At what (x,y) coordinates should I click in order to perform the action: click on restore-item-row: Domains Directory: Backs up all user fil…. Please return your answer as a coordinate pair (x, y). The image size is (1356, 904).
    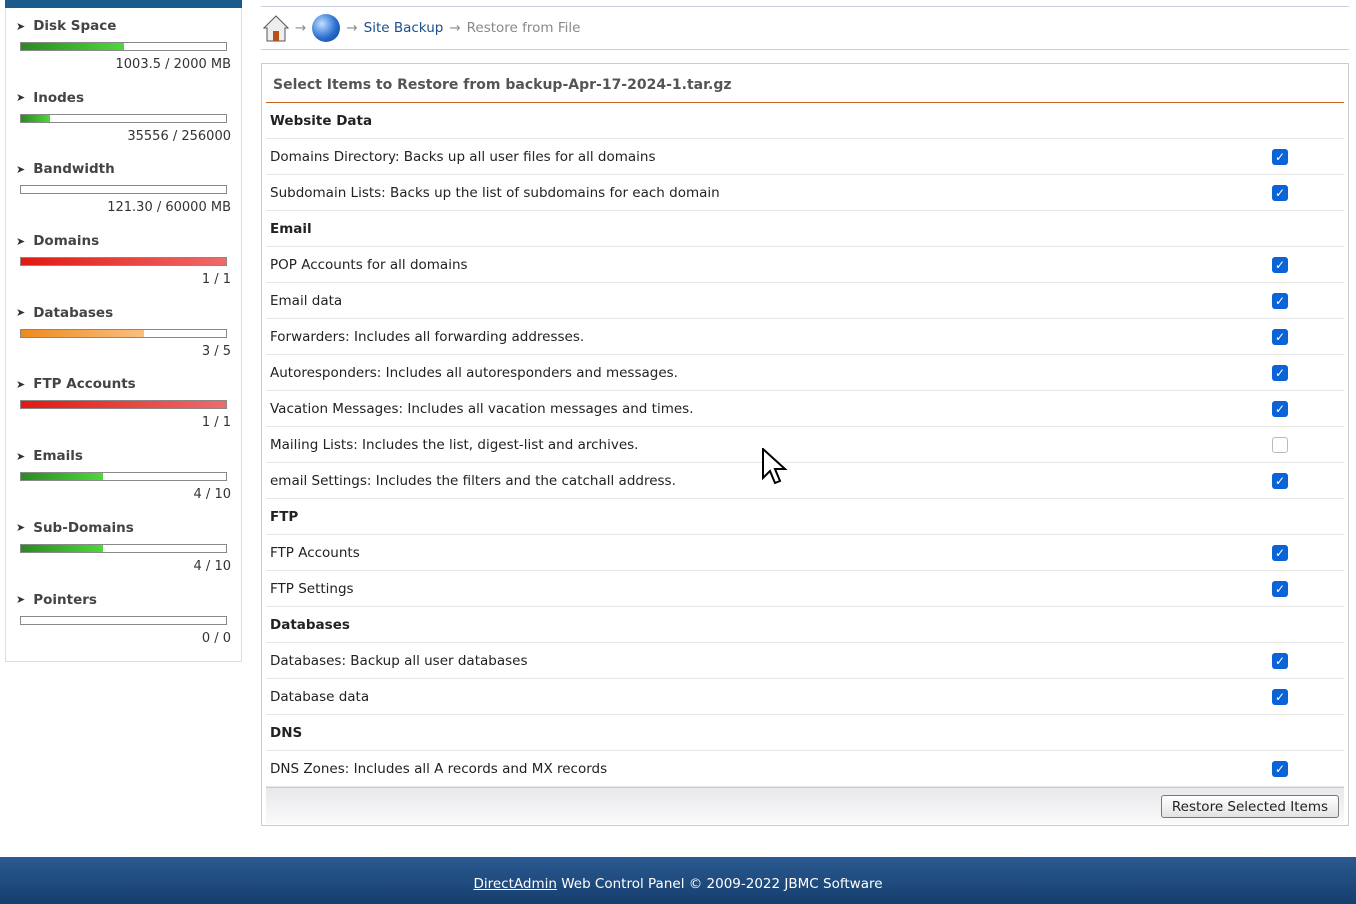
    Looking at the image, I should click on (805, 157).